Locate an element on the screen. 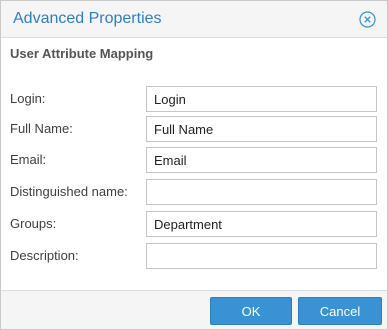  description-row: Description: is located at coordinates (194, 256).